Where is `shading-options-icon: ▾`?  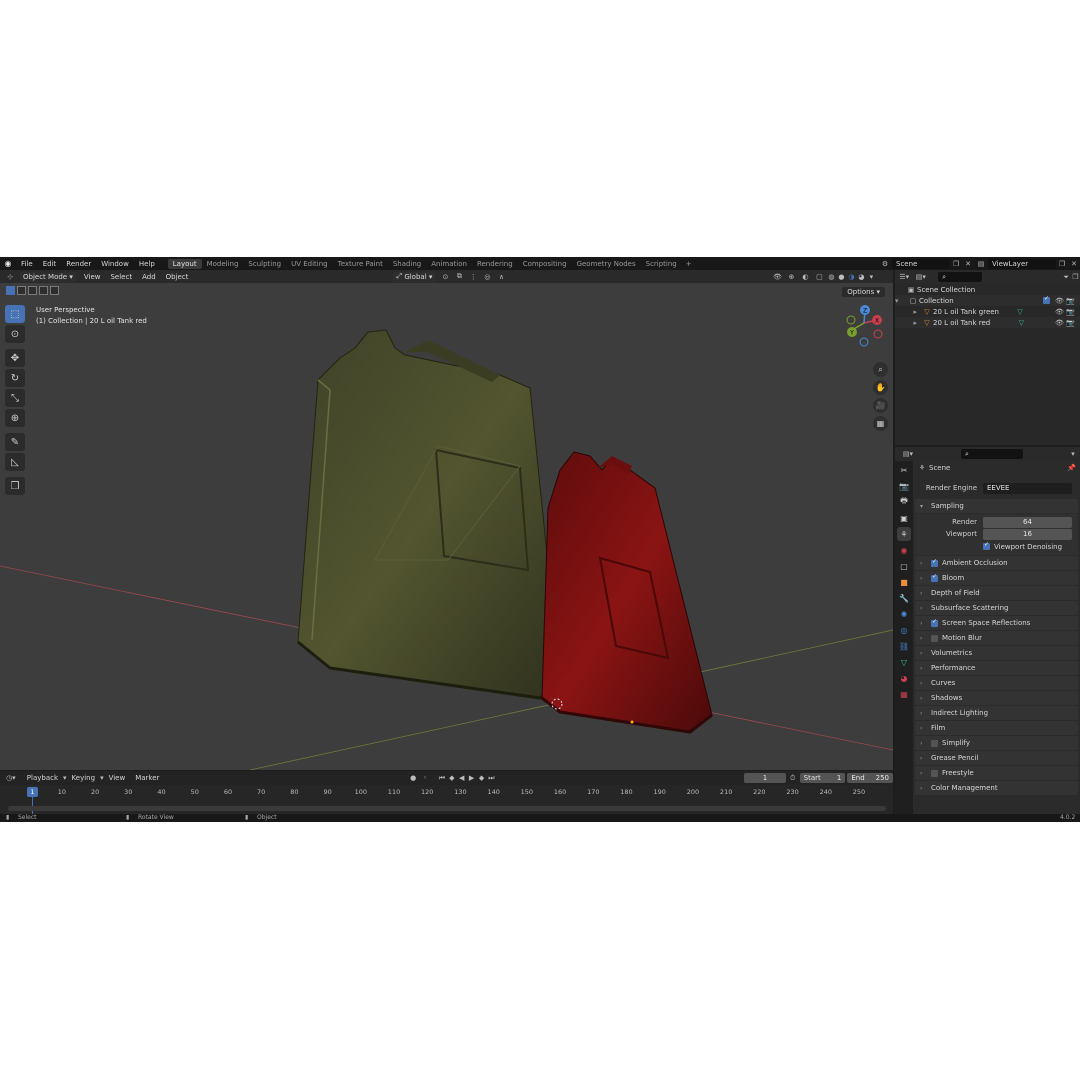
shading-options-icon: ▾ is located at coordinates (871, 277).